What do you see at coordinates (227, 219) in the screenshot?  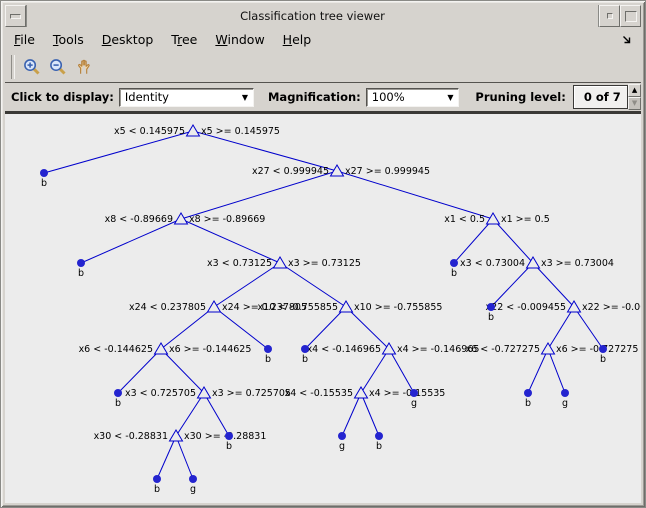 I see `split-label-right: x8 >= -0.89669` at bounding box center [227, 219].